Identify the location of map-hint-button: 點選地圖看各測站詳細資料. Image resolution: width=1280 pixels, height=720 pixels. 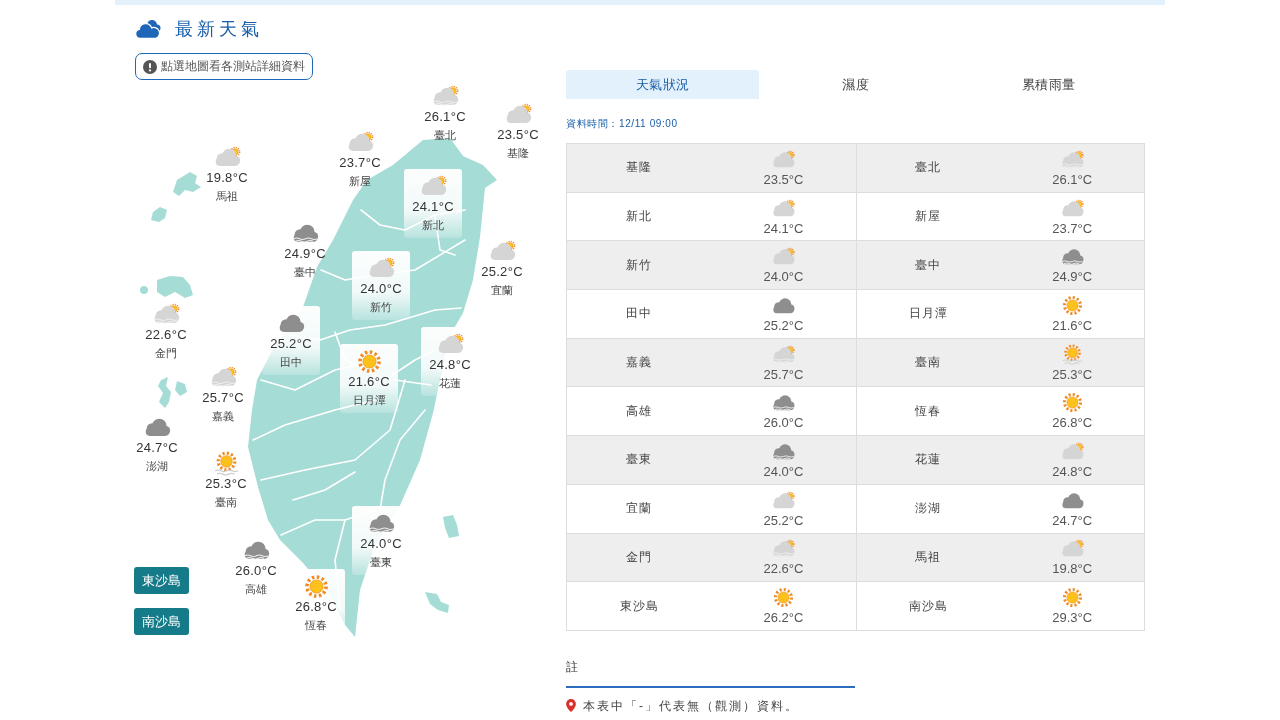
(224, 66).